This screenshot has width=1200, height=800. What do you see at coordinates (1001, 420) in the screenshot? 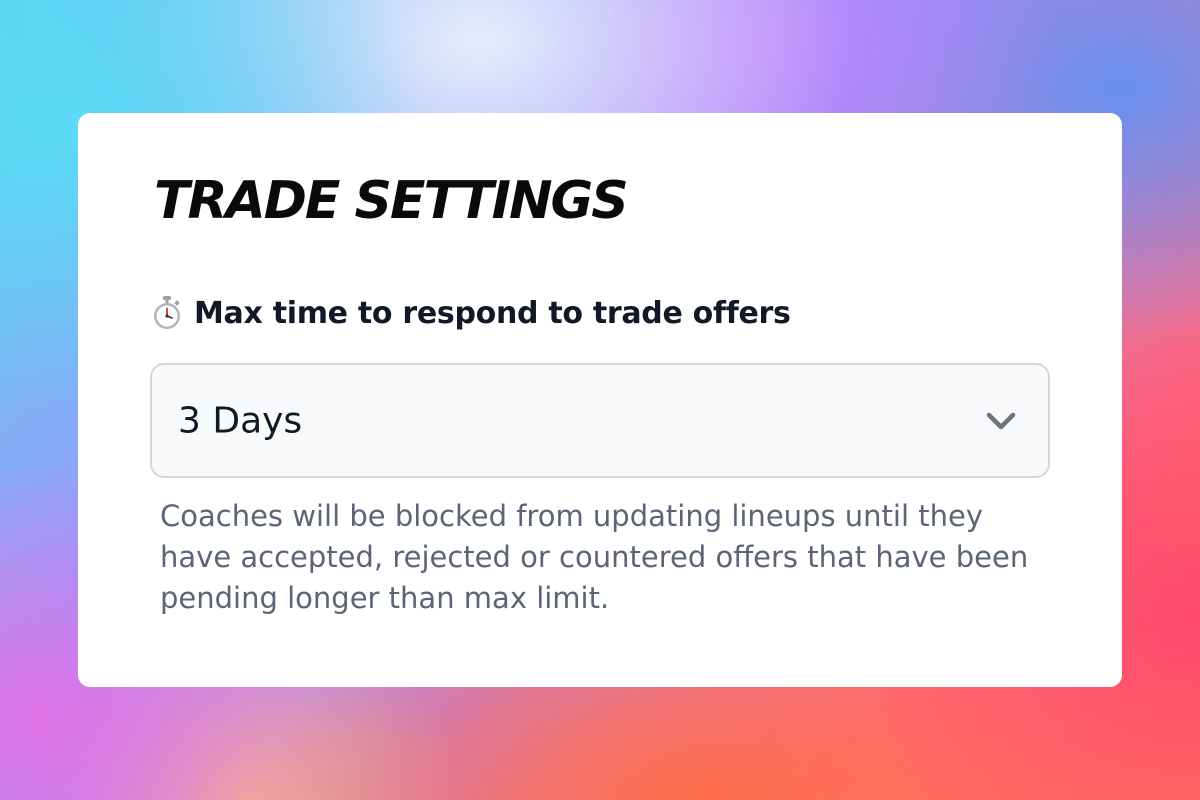
I see `chevron-down-icon` at bounding box center [1001, 420].